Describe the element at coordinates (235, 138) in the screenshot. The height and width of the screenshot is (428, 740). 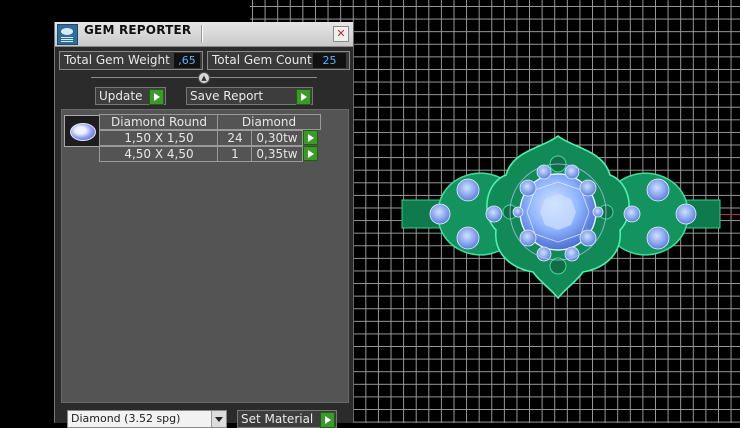
I see `table-row-count: 24` at that location.